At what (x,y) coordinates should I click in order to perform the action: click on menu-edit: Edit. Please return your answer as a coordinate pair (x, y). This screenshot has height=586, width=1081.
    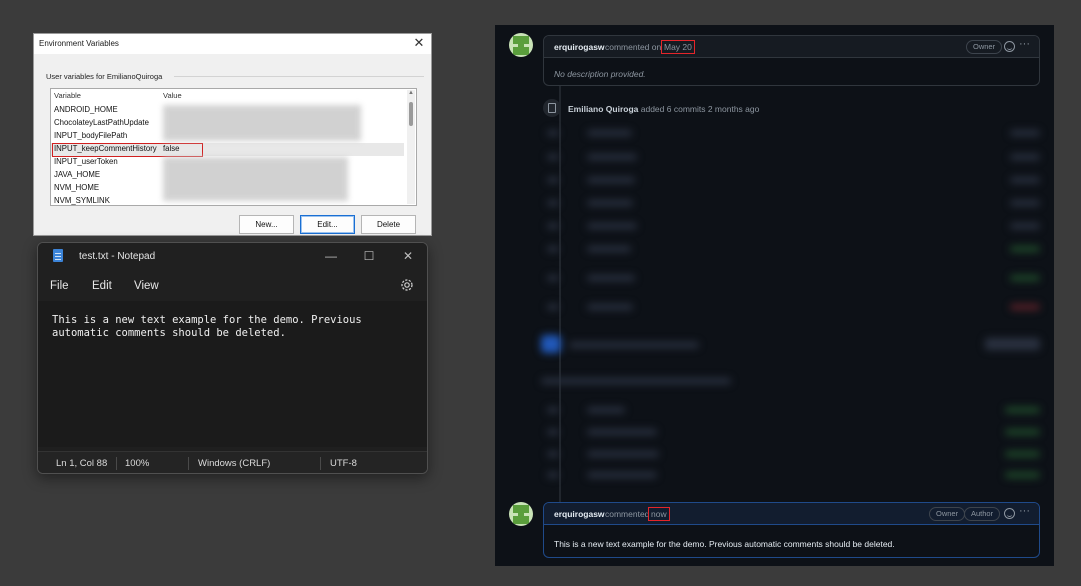
    Looking at the image, I should click on (102, 286).